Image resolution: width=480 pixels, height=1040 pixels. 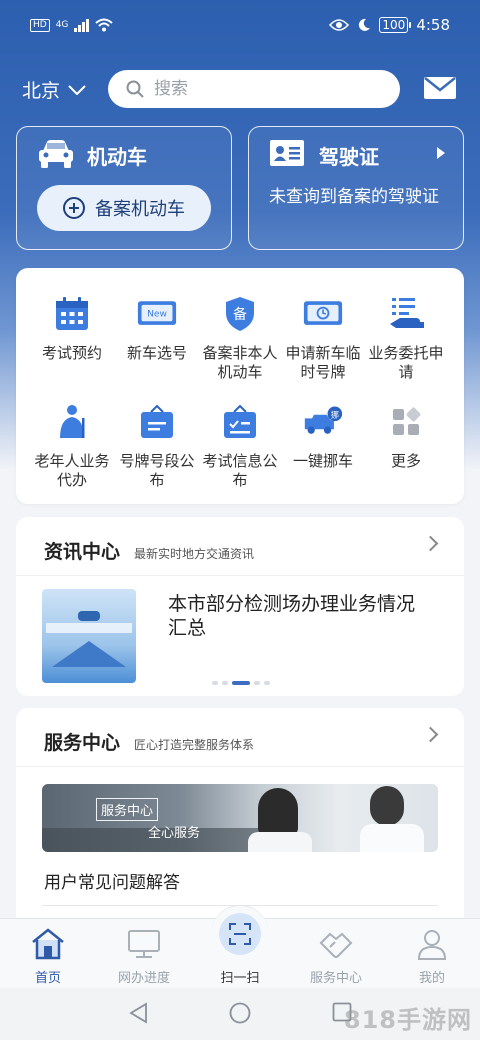 I want to click on svg-text: 挪, so click(x=335, y=414).